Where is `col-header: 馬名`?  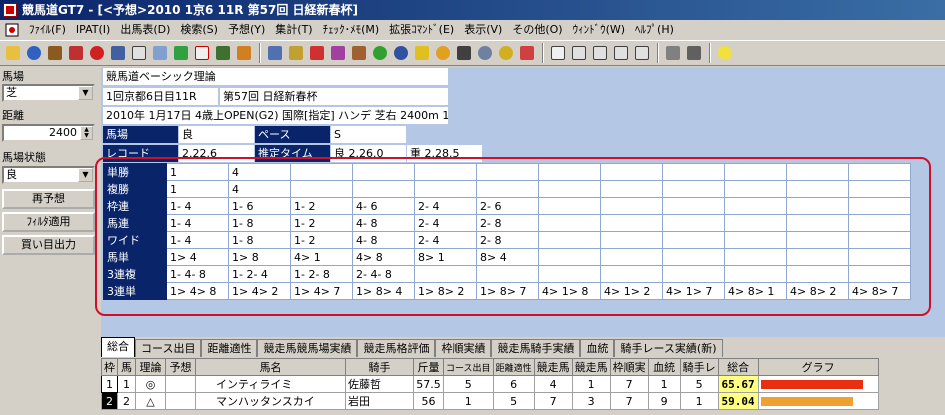
col-header: 馬名 is located at coordinates (270, 367).